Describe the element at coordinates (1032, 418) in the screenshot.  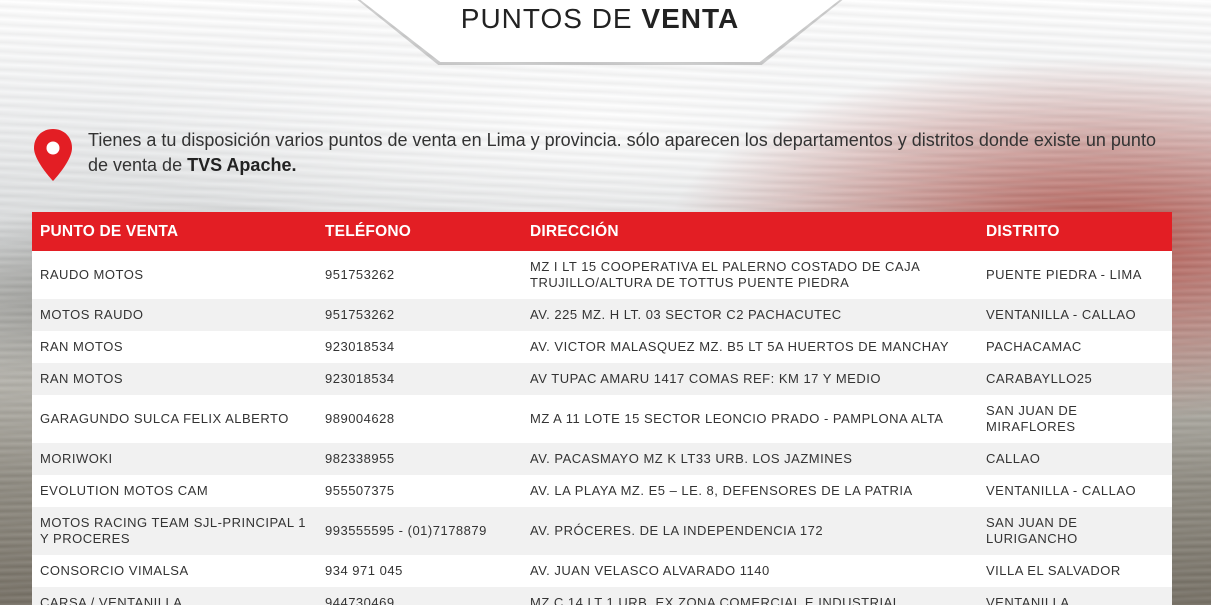
I see `cell-distrito: SAN JUAN DE MIRAFLORES` at that location.